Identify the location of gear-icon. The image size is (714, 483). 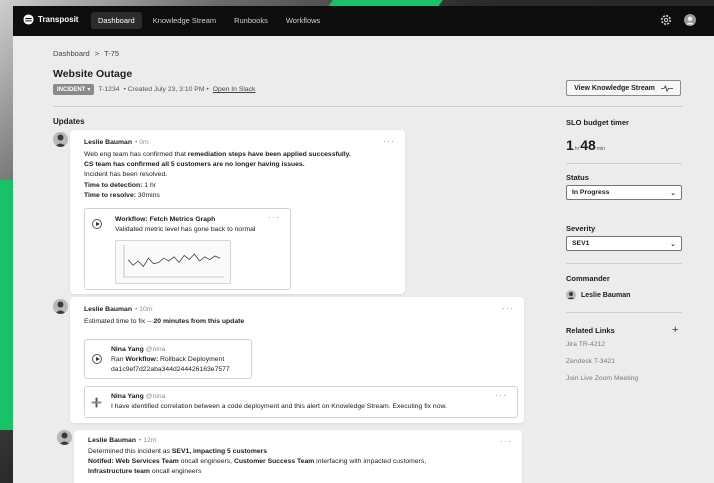
(666, 20).